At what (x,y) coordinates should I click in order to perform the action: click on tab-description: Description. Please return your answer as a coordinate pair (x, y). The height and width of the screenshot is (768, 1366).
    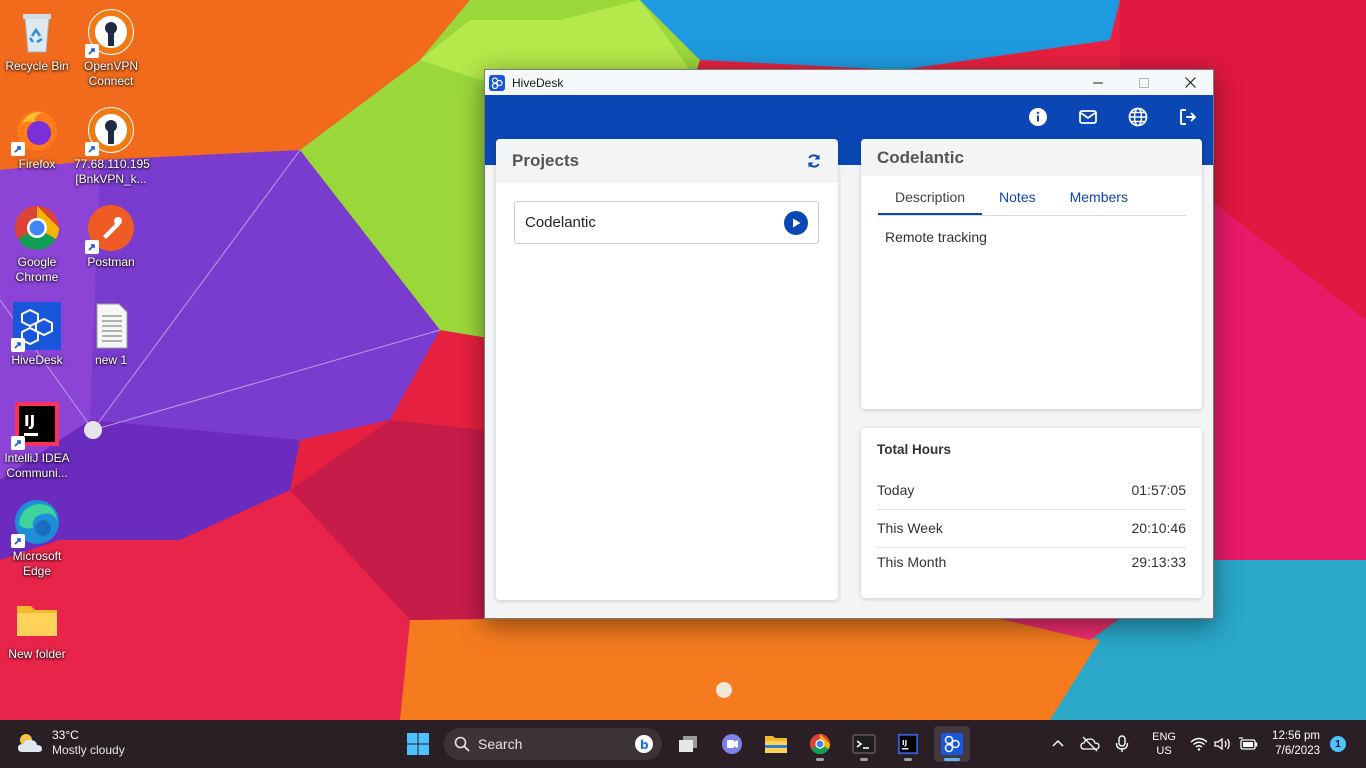
    Looking at the image, I should click on (930, 199).